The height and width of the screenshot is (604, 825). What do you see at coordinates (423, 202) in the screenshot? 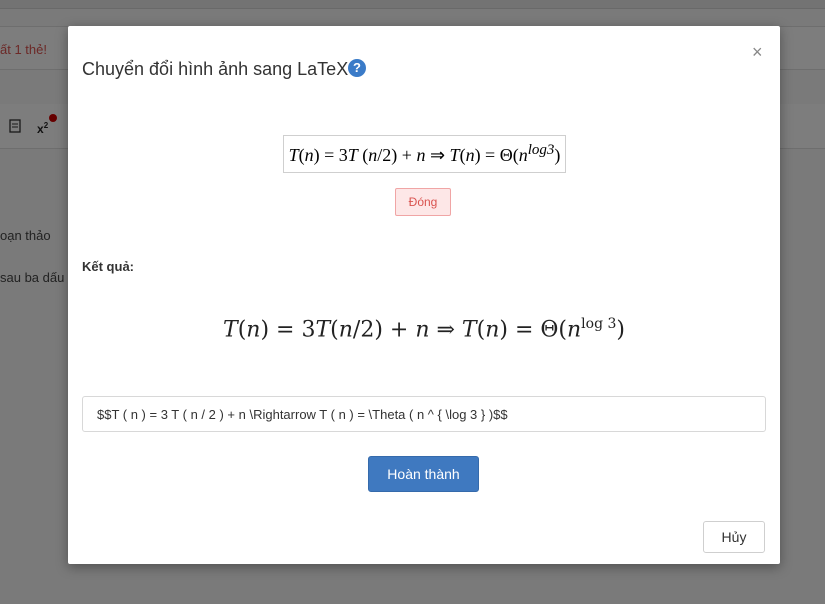
I see `close-preview-button: Đóng` at bounding box center [423, 202].